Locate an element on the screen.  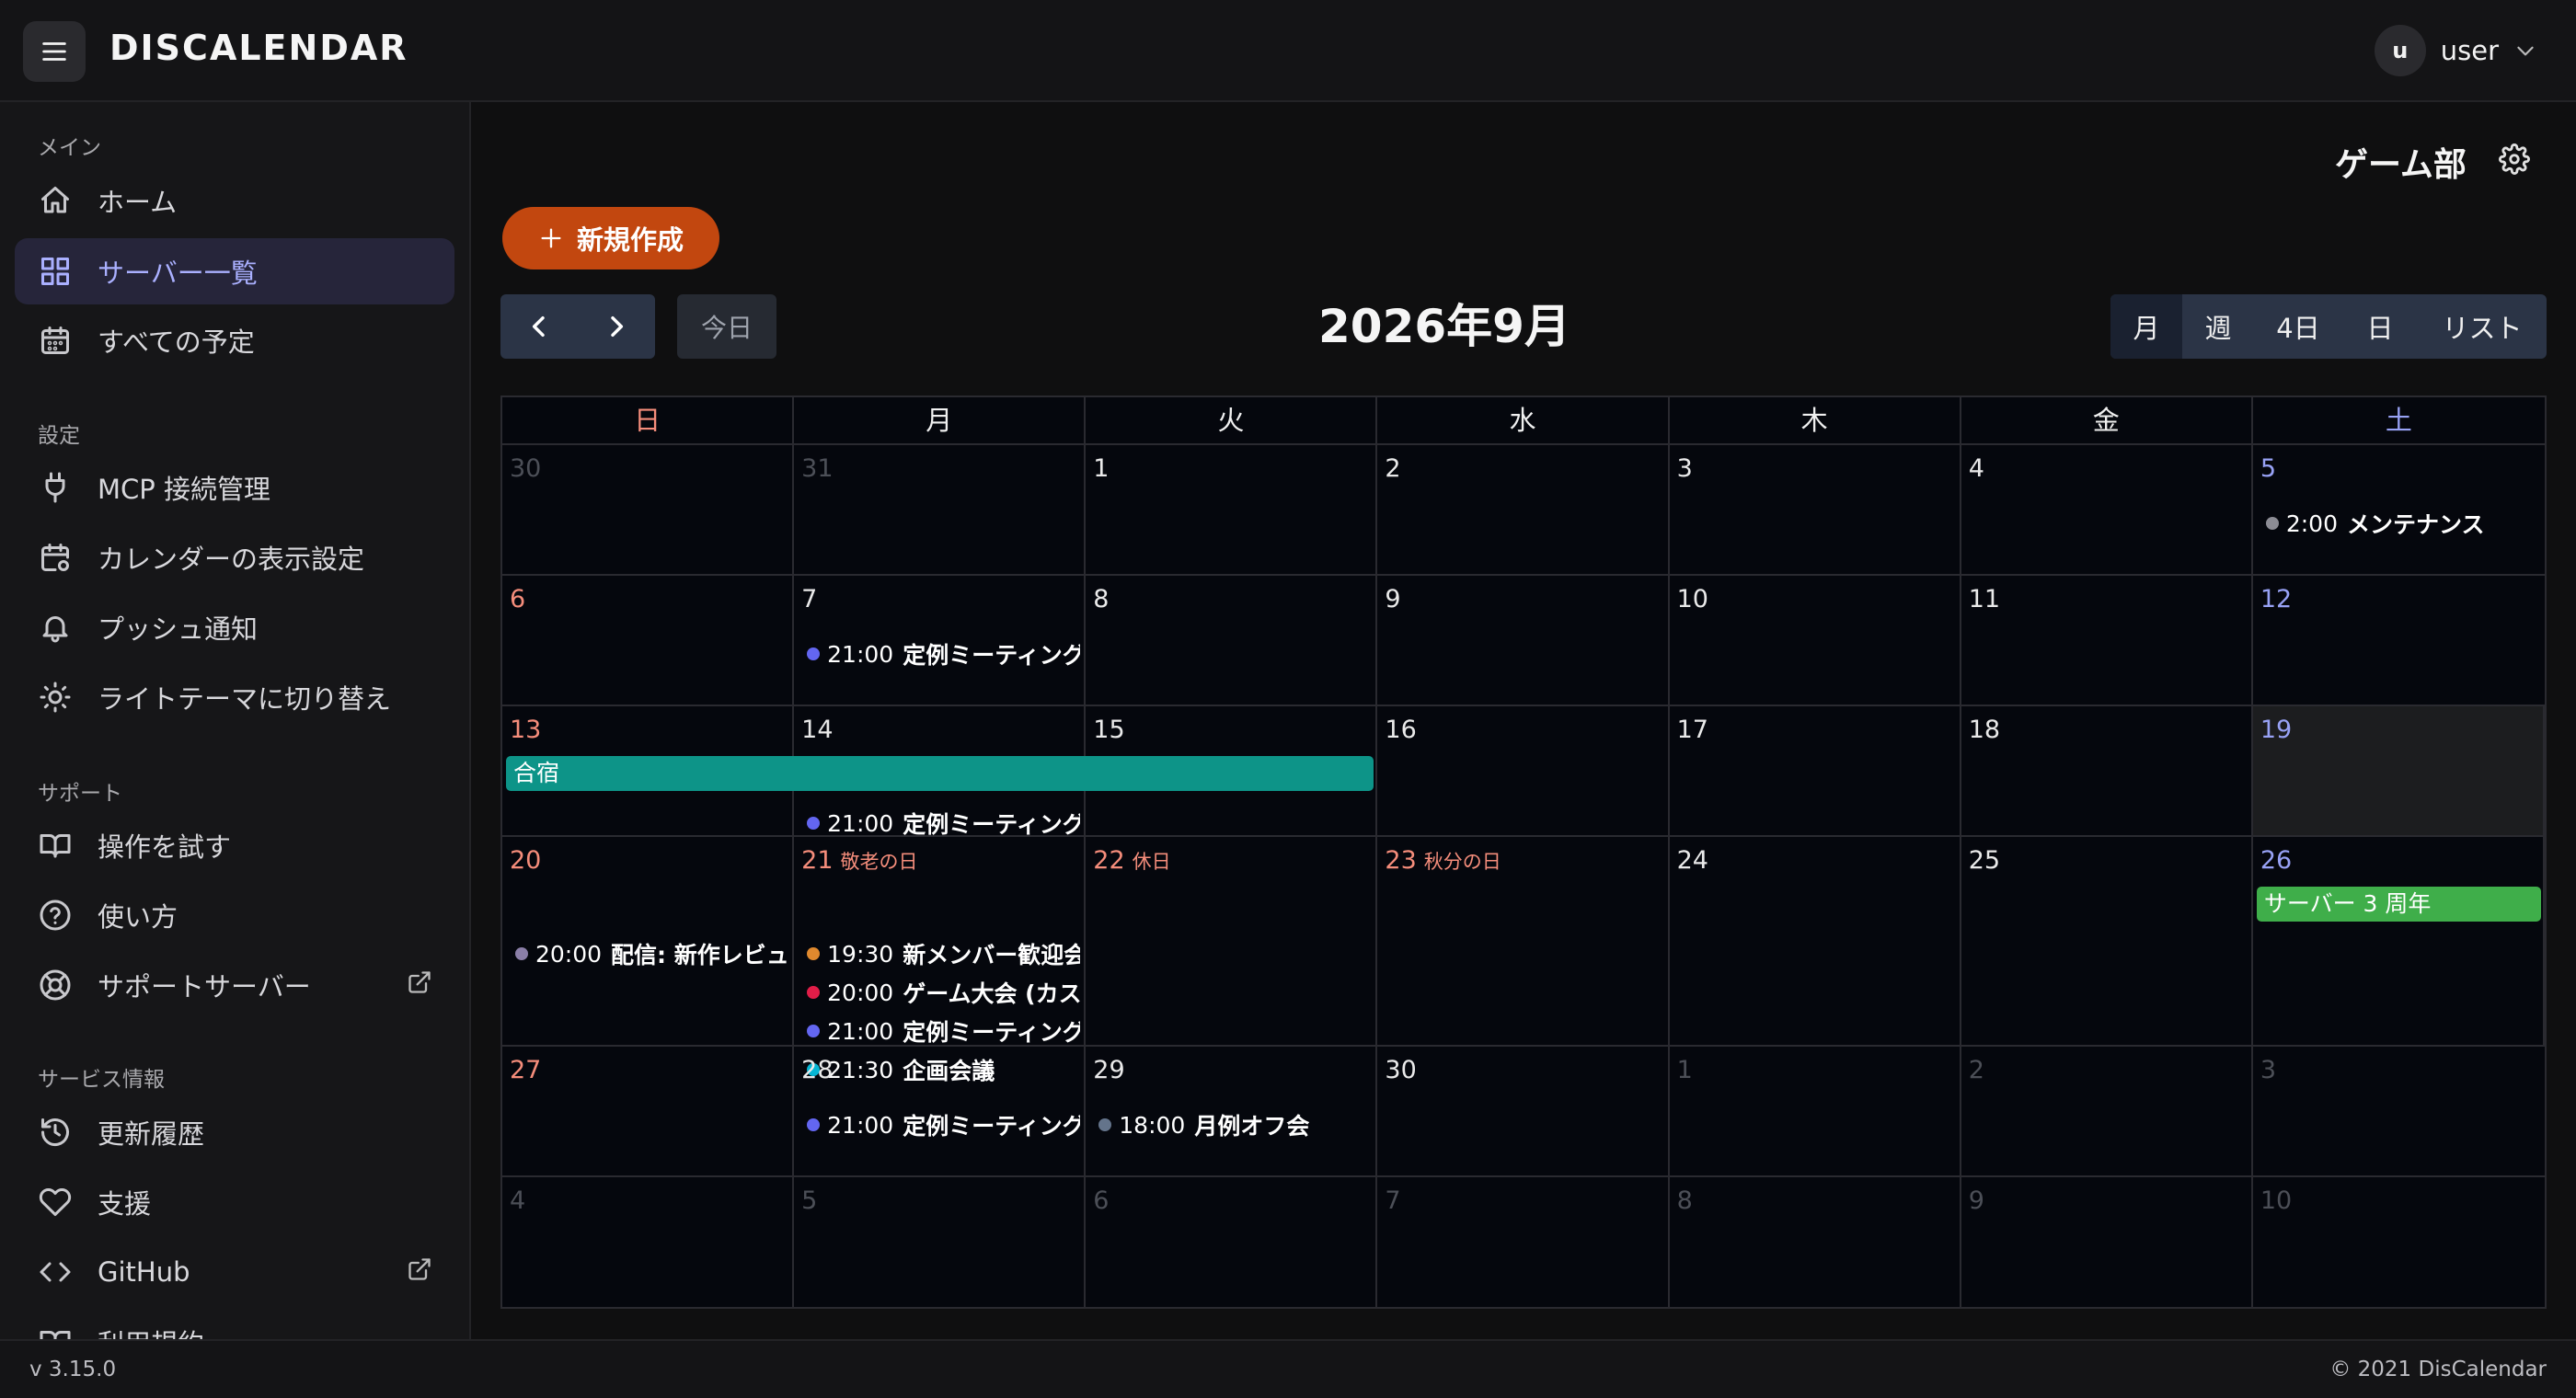
sidebar-item-support-server: サポートサーバー is located at coordinates (234, 985).